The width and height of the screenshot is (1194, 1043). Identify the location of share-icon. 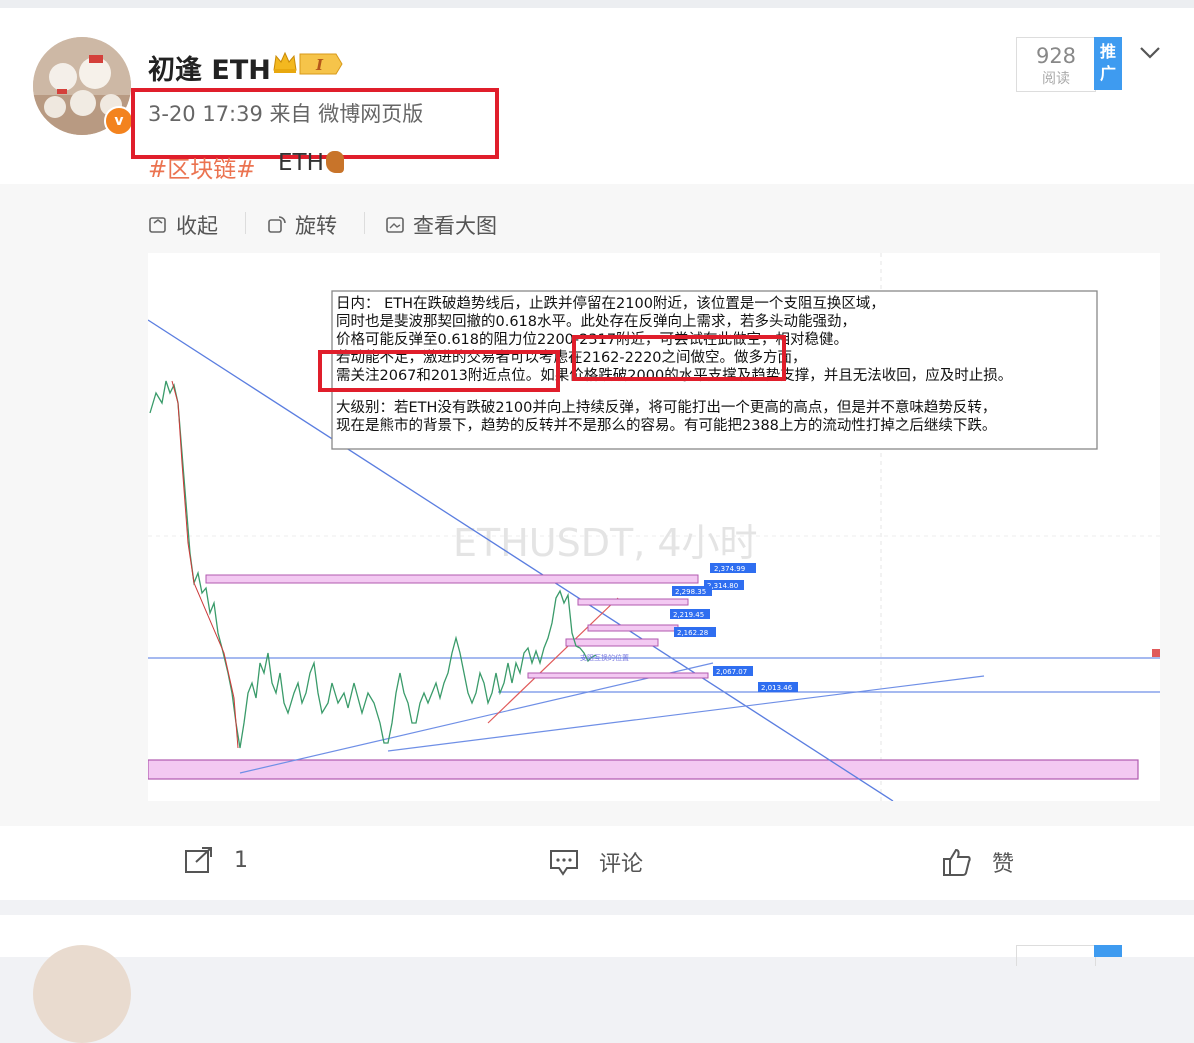
(198, 860).